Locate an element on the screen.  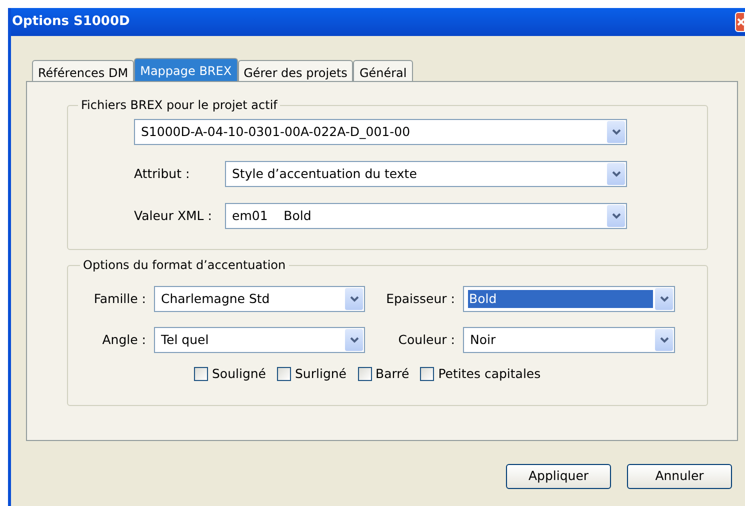
tab: Général is located at coordinates (383, 70).